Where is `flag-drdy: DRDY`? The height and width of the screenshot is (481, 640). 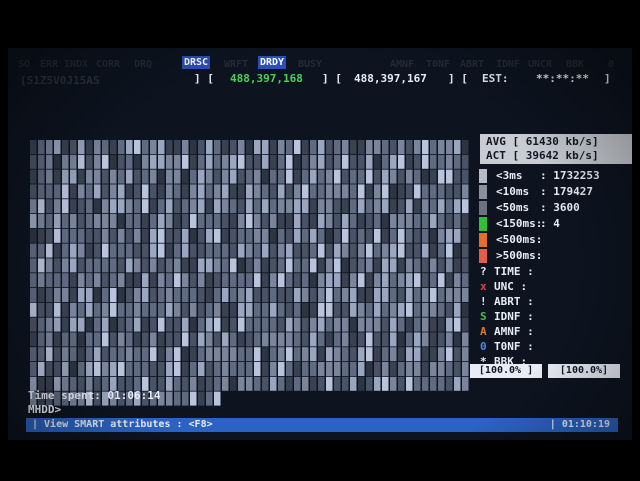
flag-drdy: DRDY is located at coordinates (272, 62).